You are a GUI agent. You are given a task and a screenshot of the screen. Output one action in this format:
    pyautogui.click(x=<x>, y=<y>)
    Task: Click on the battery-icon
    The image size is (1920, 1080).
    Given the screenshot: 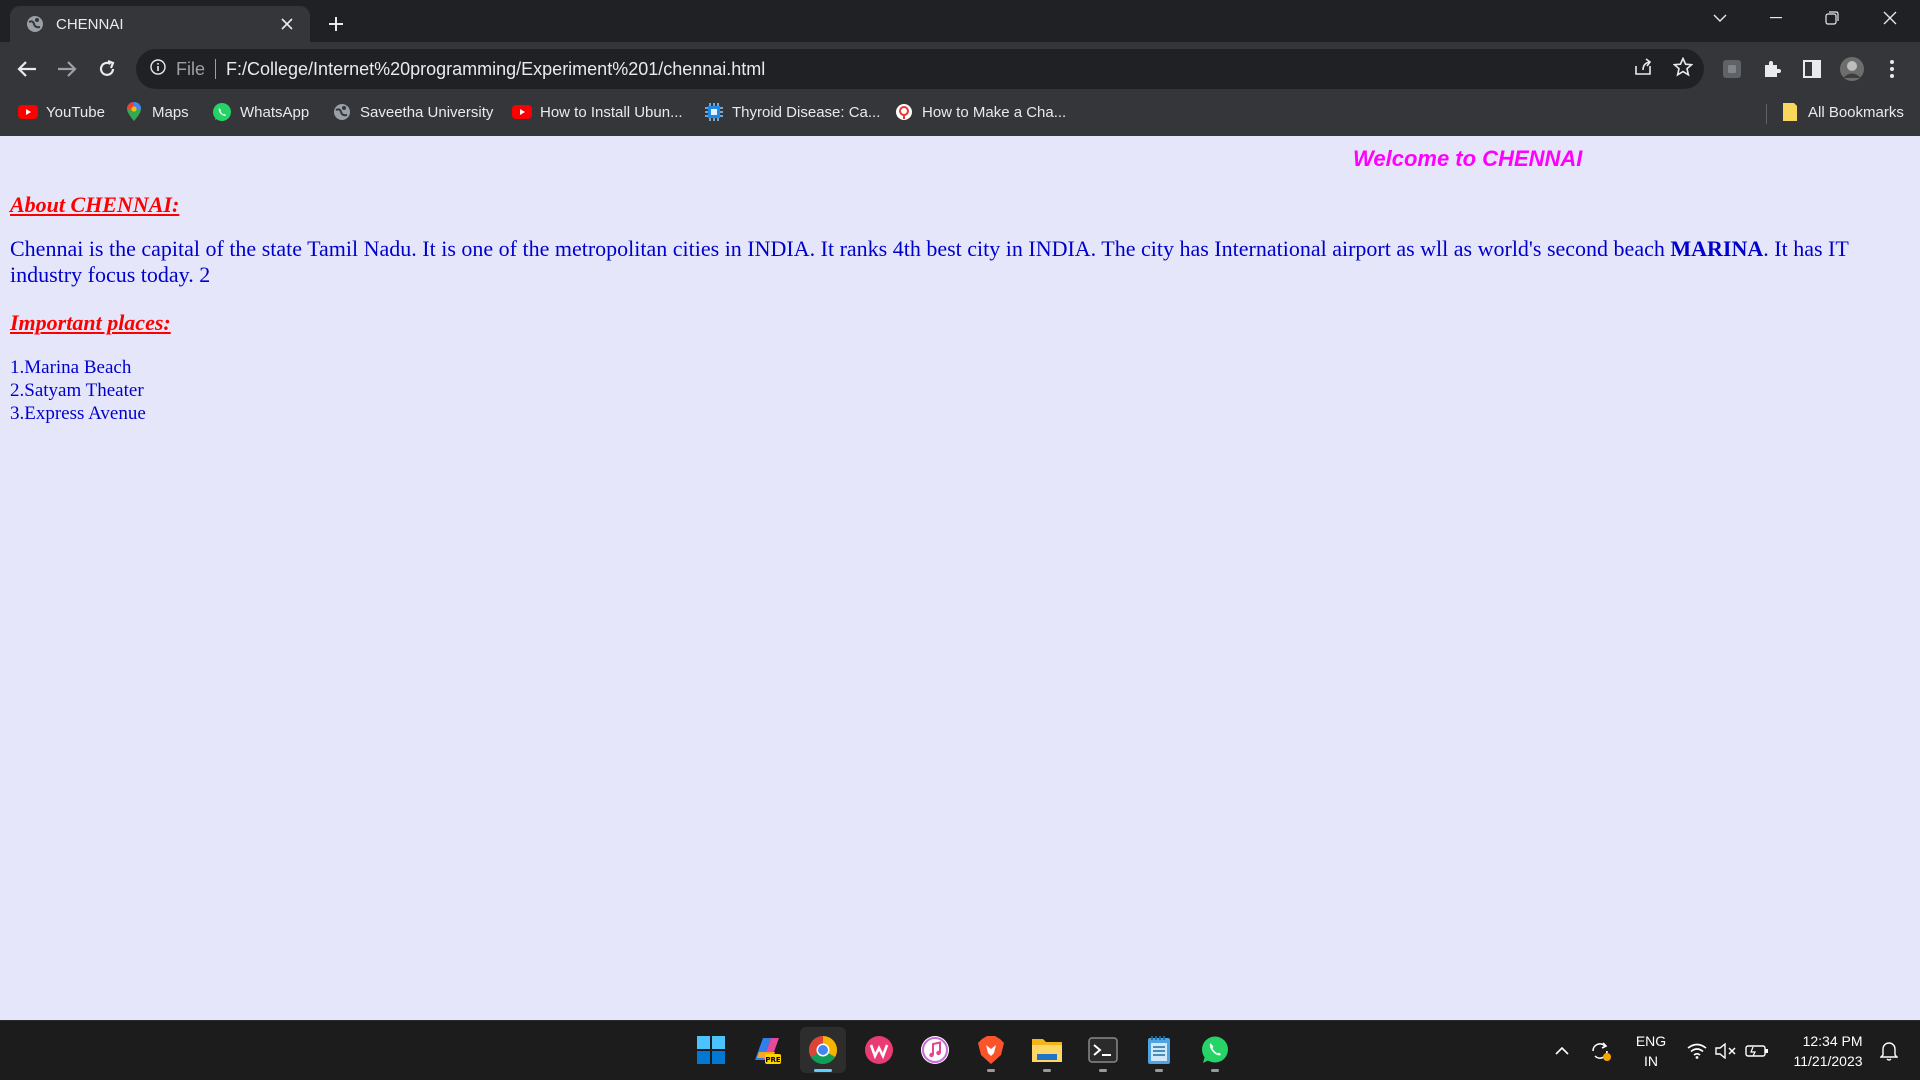 What is the action you would take?
    pyautogui.click(x=1757, y=1050)
    